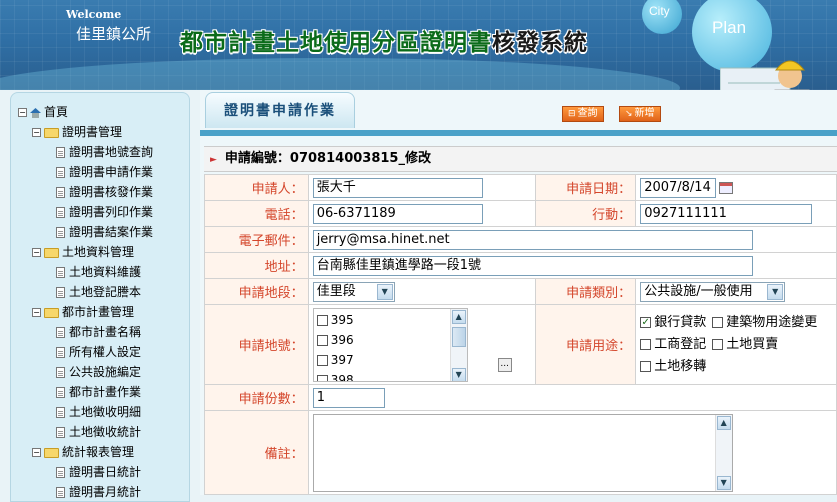 The height and width of the screenshot is (502, 837). I want to click on purpose-option: 土地買賣, so click(745, 344).